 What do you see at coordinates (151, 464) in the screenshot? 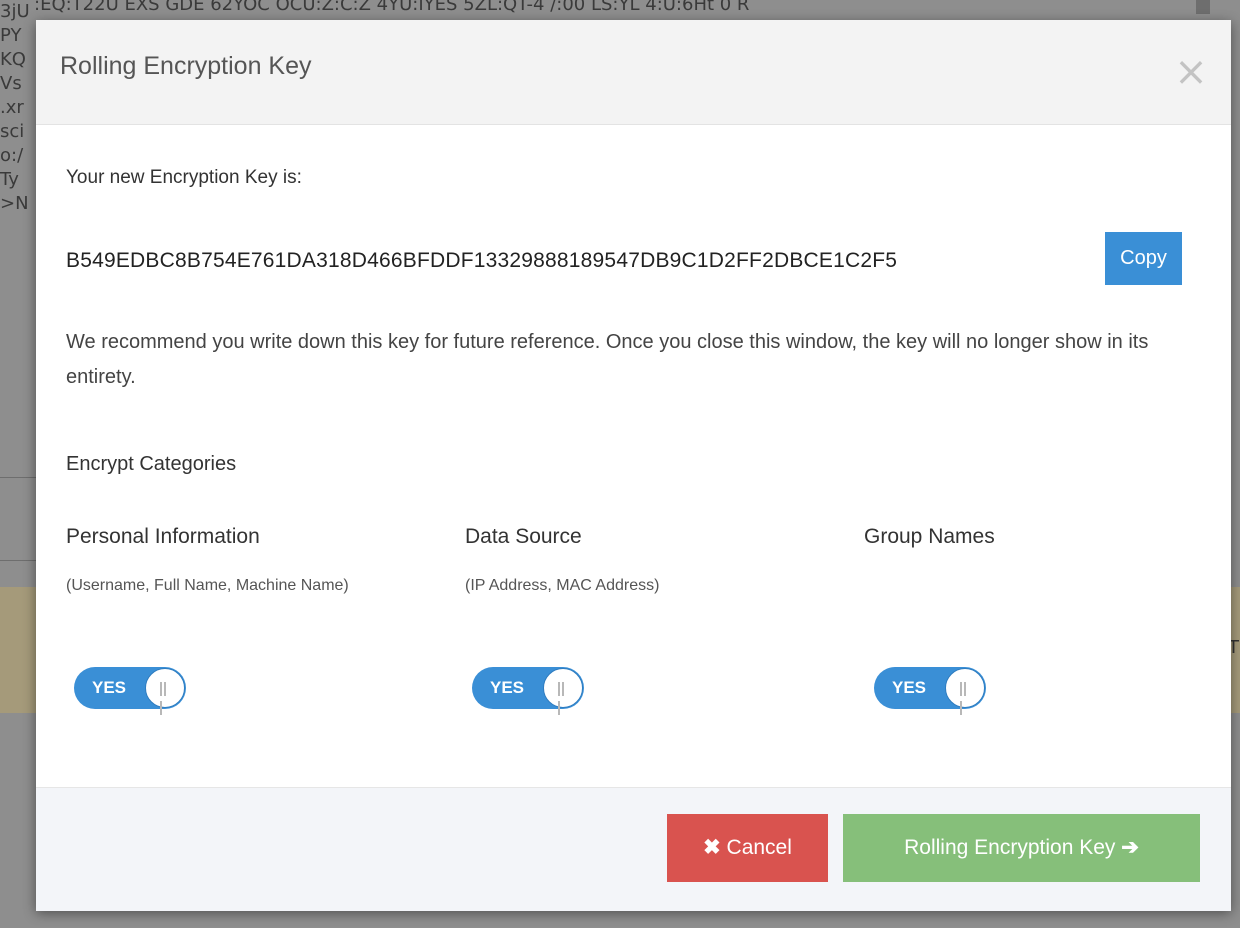
I see `encrypt-categories-heading: Encrypt Categories` at bounding box center [151, 464].